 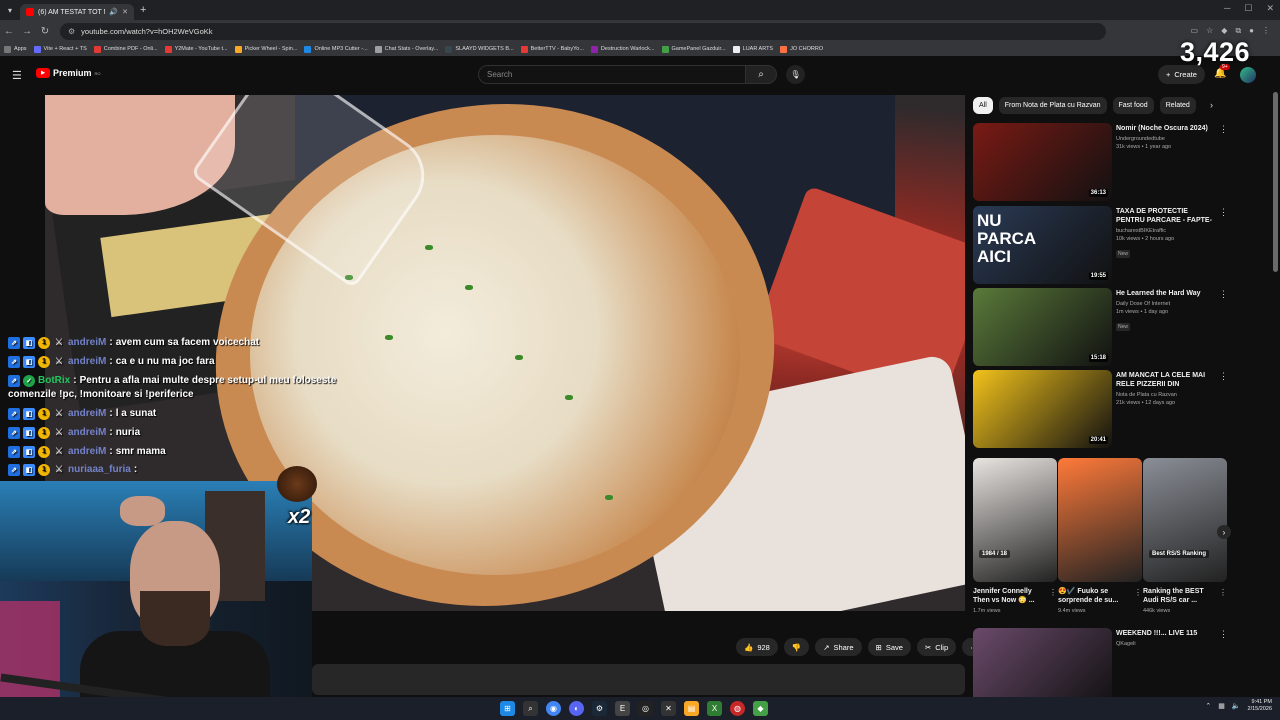 I want to click on filter-chip: All, so click(x=983, y=105).